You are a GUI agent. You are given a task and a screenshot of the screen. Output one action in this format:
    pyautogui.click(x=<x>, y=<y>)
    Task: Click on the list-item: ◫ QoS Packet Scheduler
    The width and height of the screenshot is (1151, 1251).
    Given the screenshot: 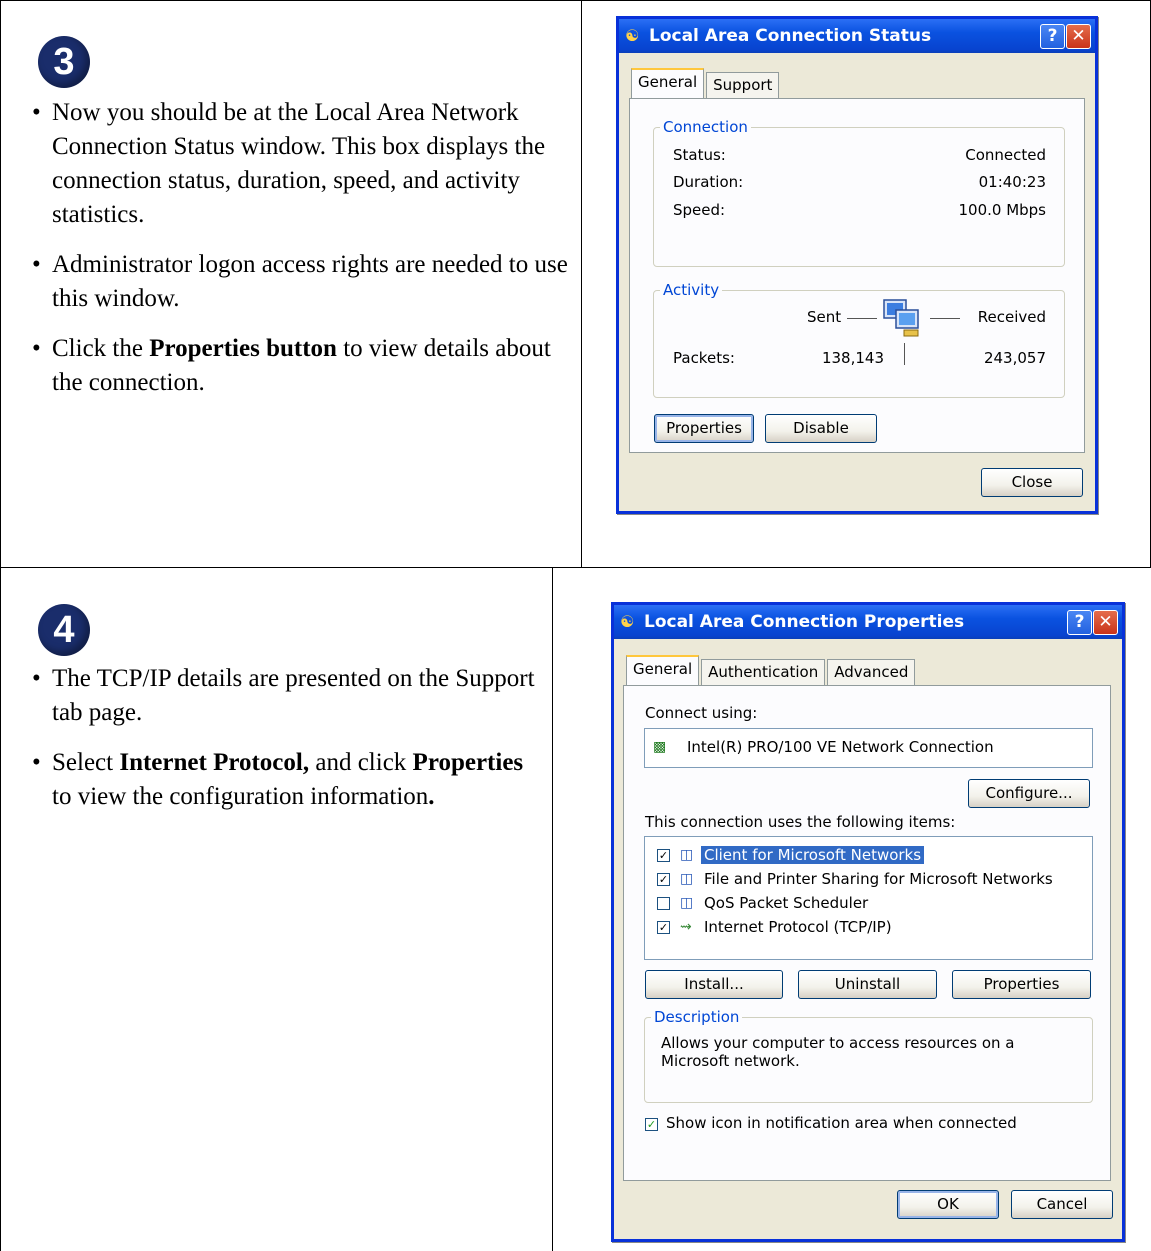 What is the action you would take?
    pyautogui.click(x=868, y=904)
    